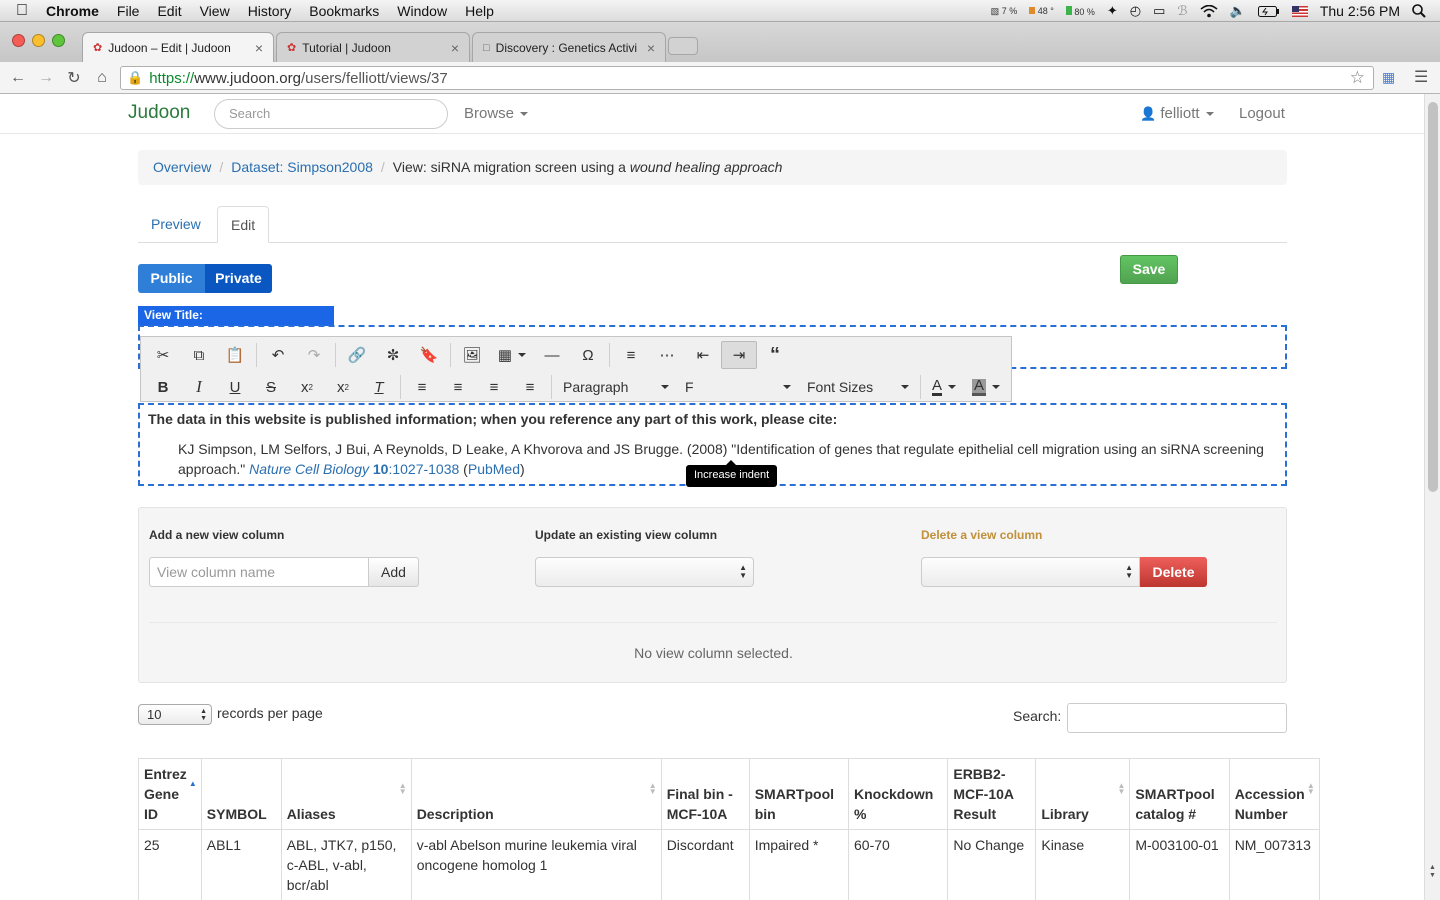 Image resolution: width=1440 pixels, height=900 pixels. I want to click on col-header-description: Description ▲ ▼, so click(536, 794).